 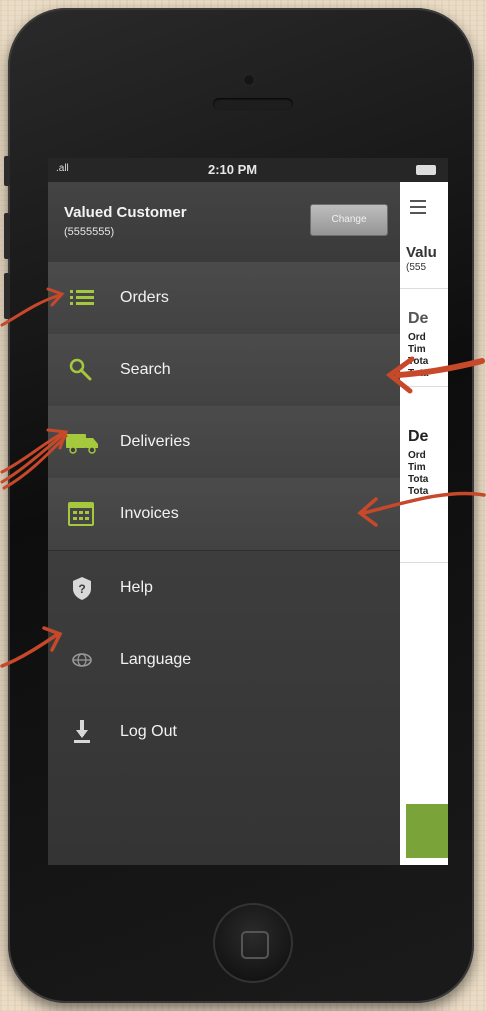 What do you see at coordinates (34, 459) in the screenshot?
I see `annotation-arrow-deliveries` at bounding box center [34, 459].